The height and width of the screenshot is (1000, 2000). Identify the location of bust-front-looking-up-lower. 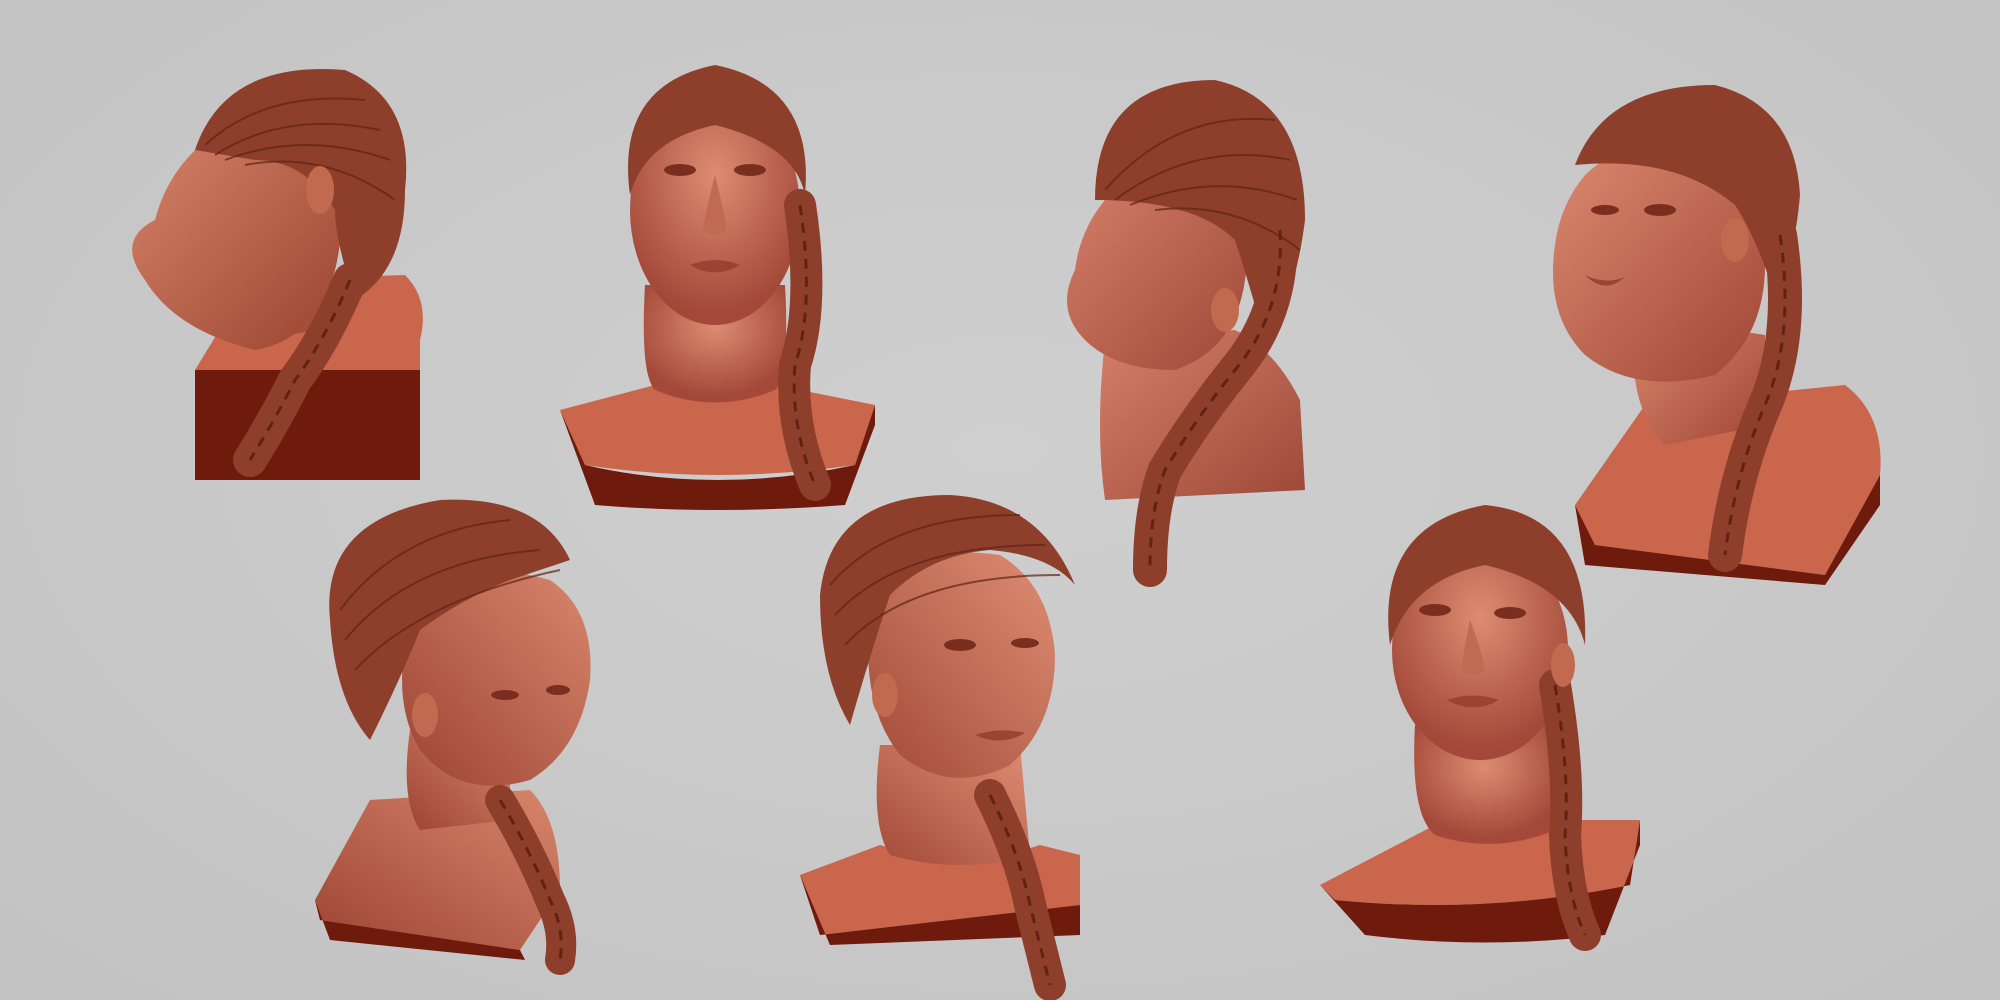
(1480, 728).